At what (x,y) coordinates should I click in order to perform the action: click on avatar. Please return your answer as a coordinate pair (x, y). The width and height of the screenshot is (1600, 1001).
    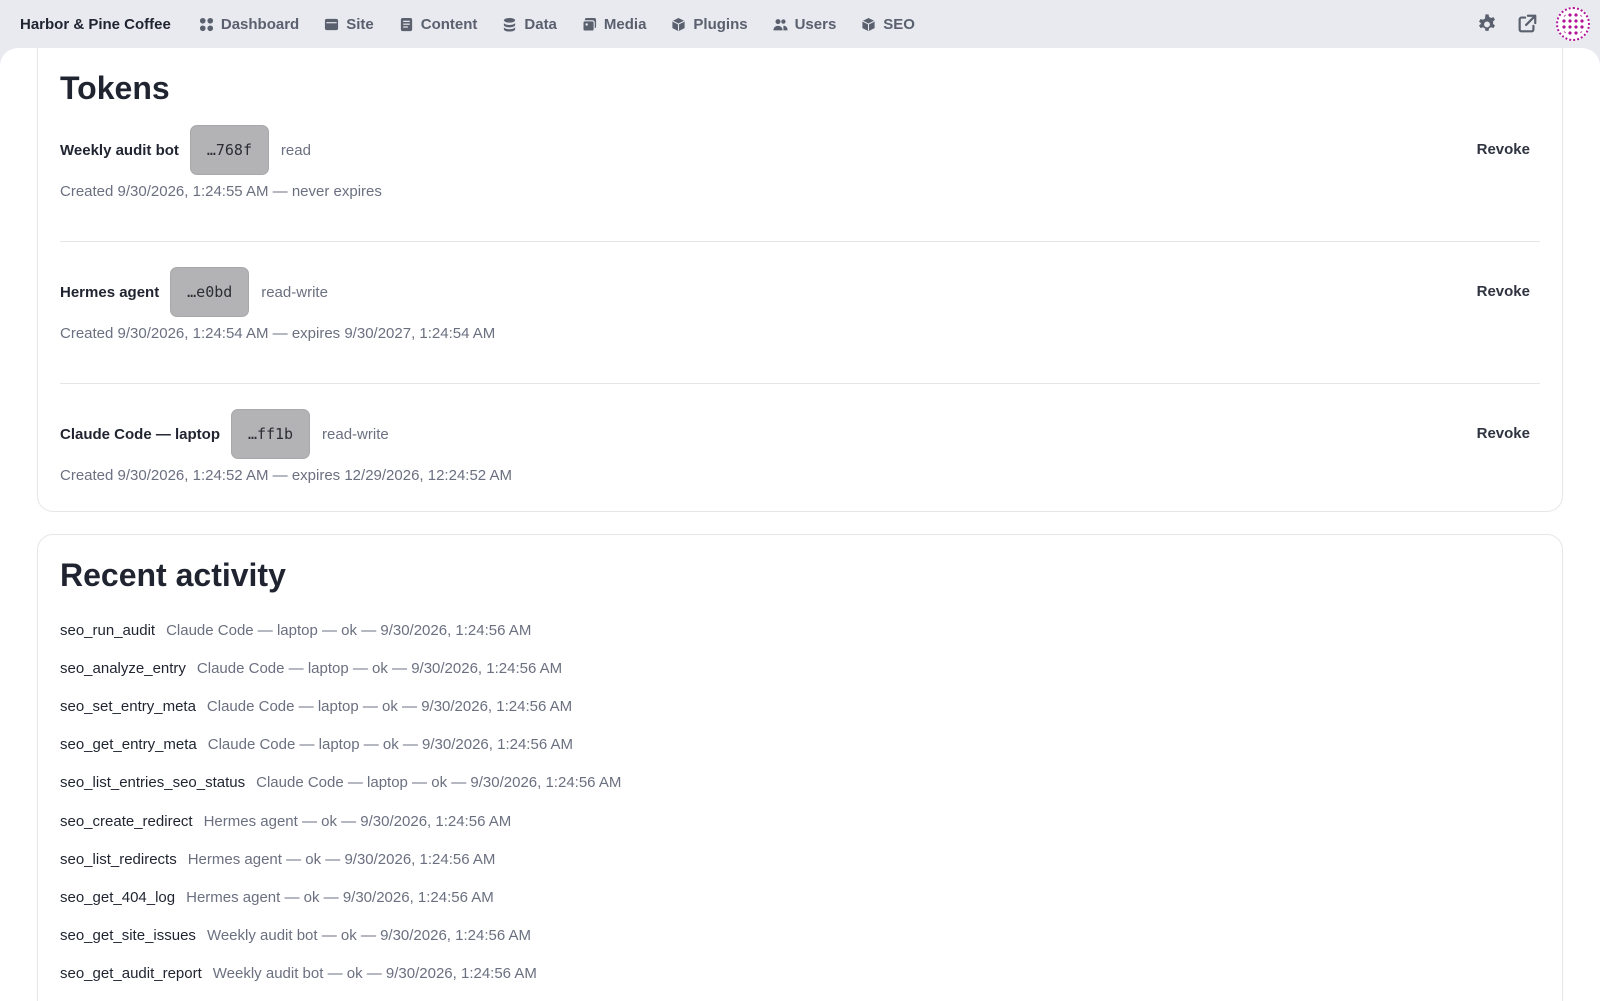
    Looking at the image, I should click on (1573, 24).